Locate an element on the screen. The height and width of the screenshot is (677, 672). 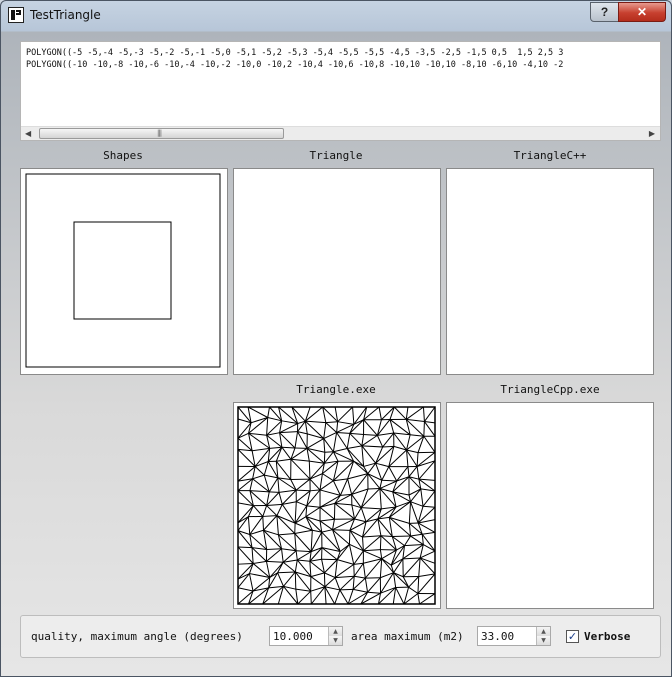
area-spinbox: 33.00 ▲ ▼ is located at coordinates (514, 636).